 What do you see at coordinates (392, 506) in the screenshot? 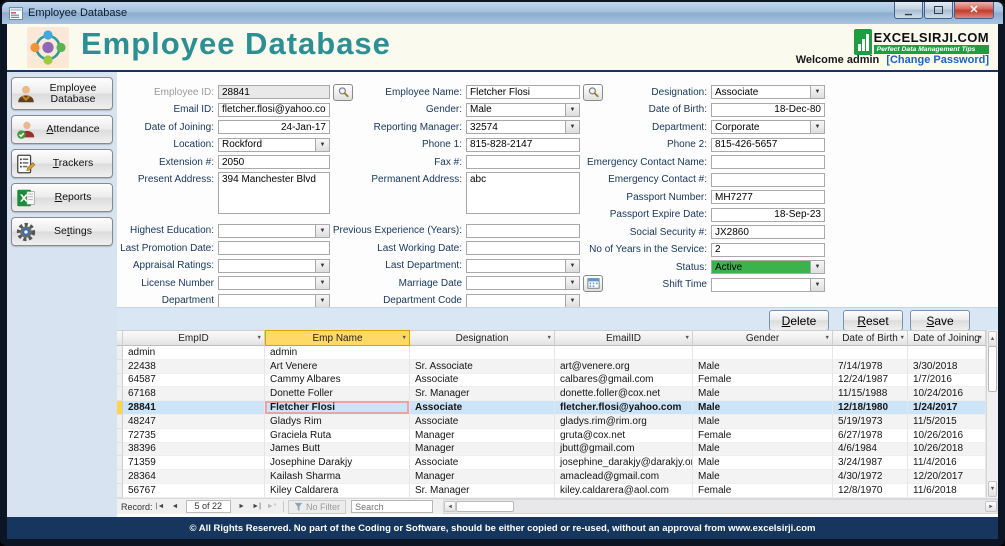
I see `search-input` at bounding box center [392, 506].